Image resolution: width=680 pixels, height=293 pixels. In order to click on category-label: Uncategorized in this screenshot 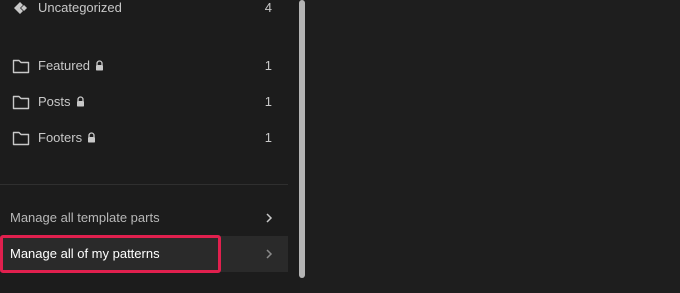, I will do `click(80, 7)`.